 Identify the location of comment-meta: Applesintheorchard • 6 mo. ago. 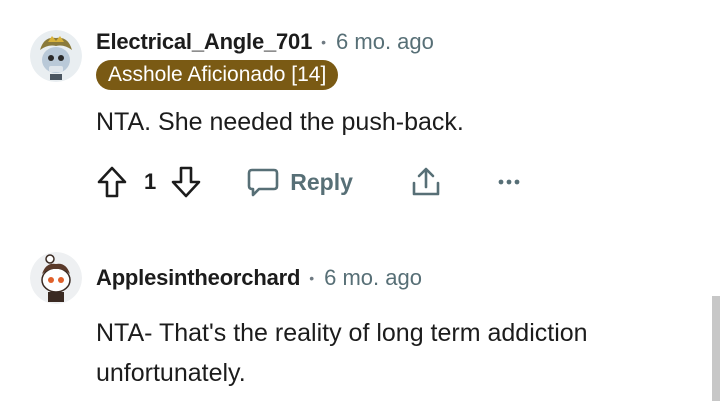
(259, 278).